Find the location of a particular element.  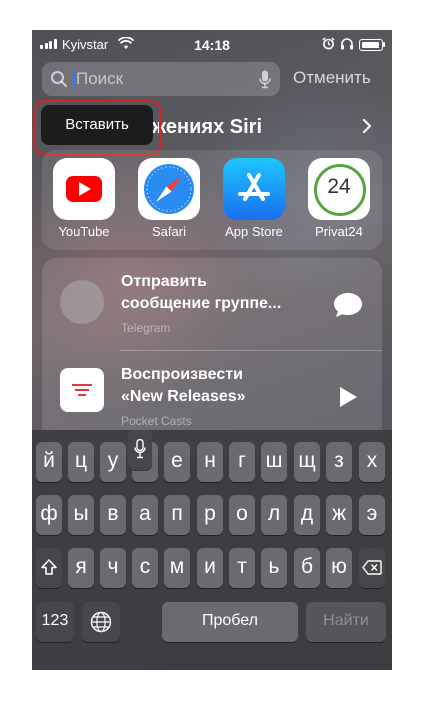

key-letter: м is located at coordinates (177, 568).